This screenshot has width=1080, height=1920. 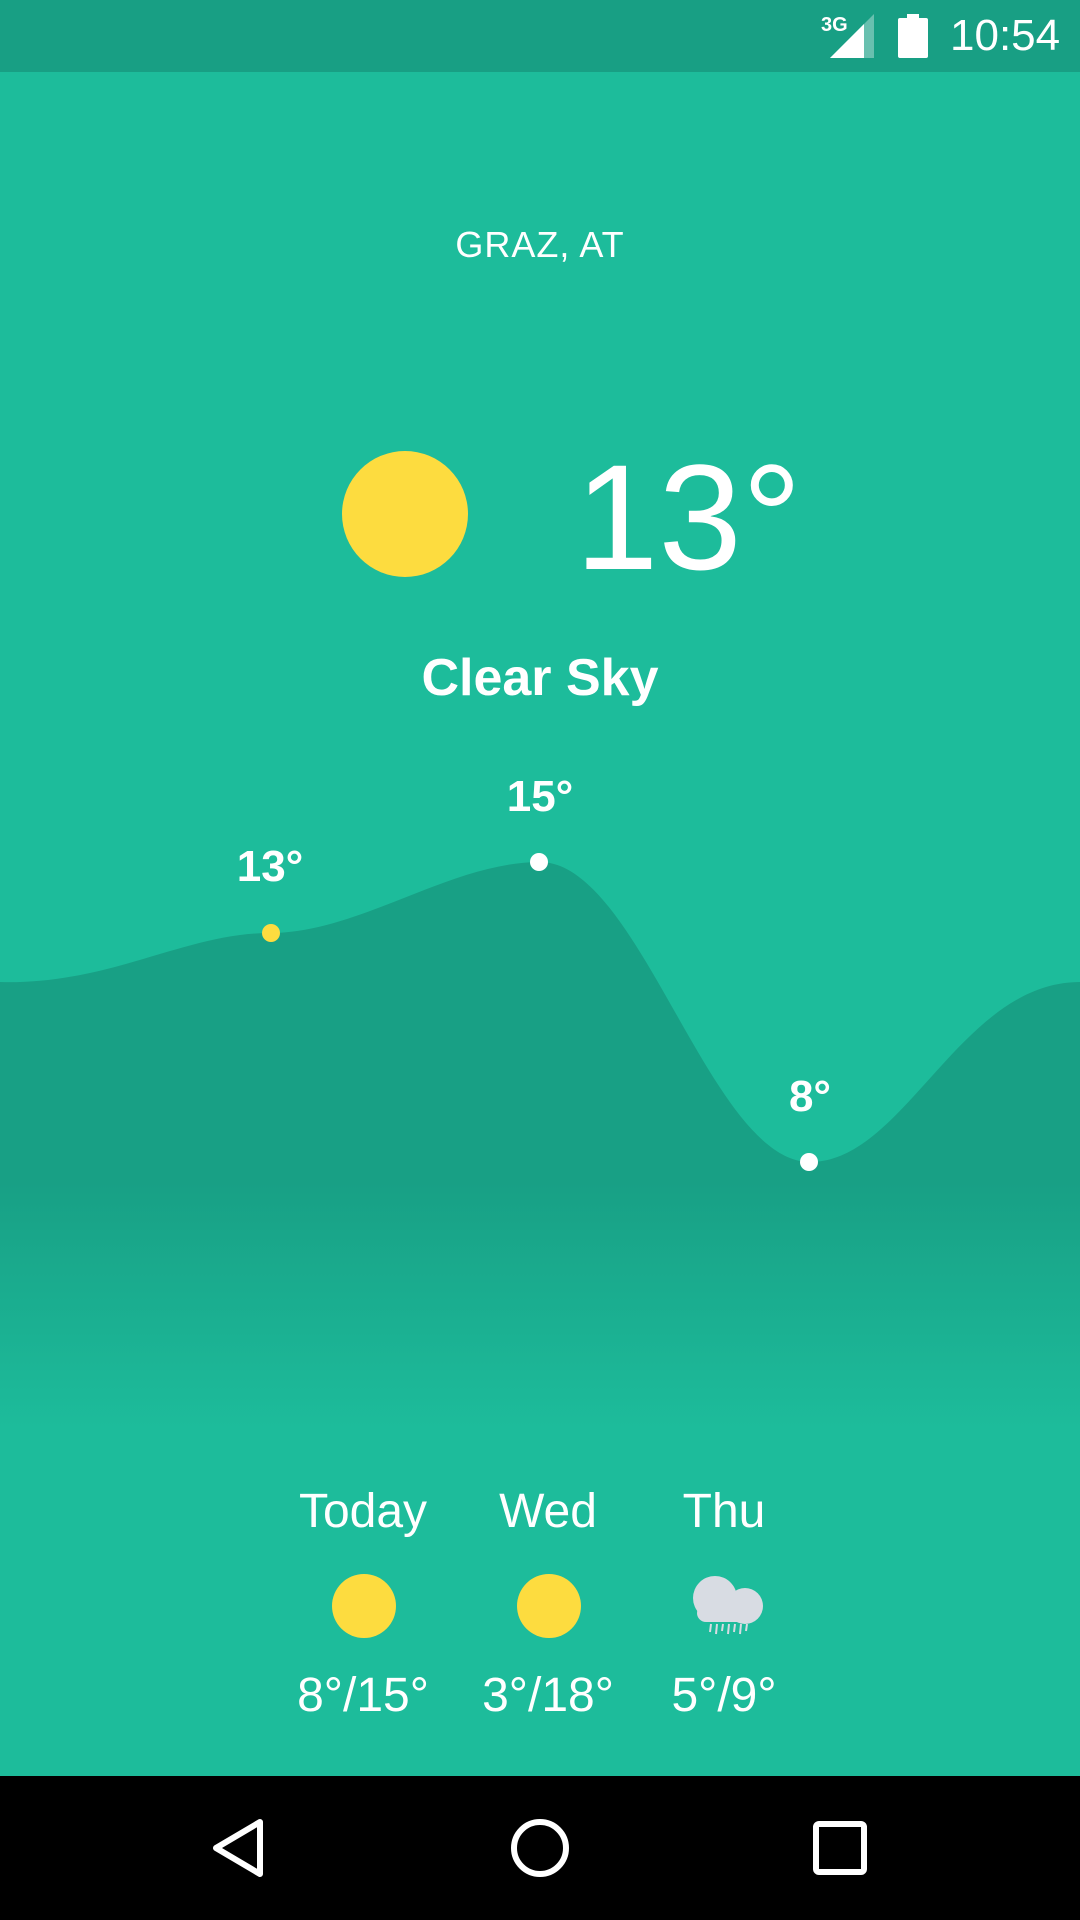 I want to click on forecast-thu: Thu 5°/9°, so click(x=724, y=1604).